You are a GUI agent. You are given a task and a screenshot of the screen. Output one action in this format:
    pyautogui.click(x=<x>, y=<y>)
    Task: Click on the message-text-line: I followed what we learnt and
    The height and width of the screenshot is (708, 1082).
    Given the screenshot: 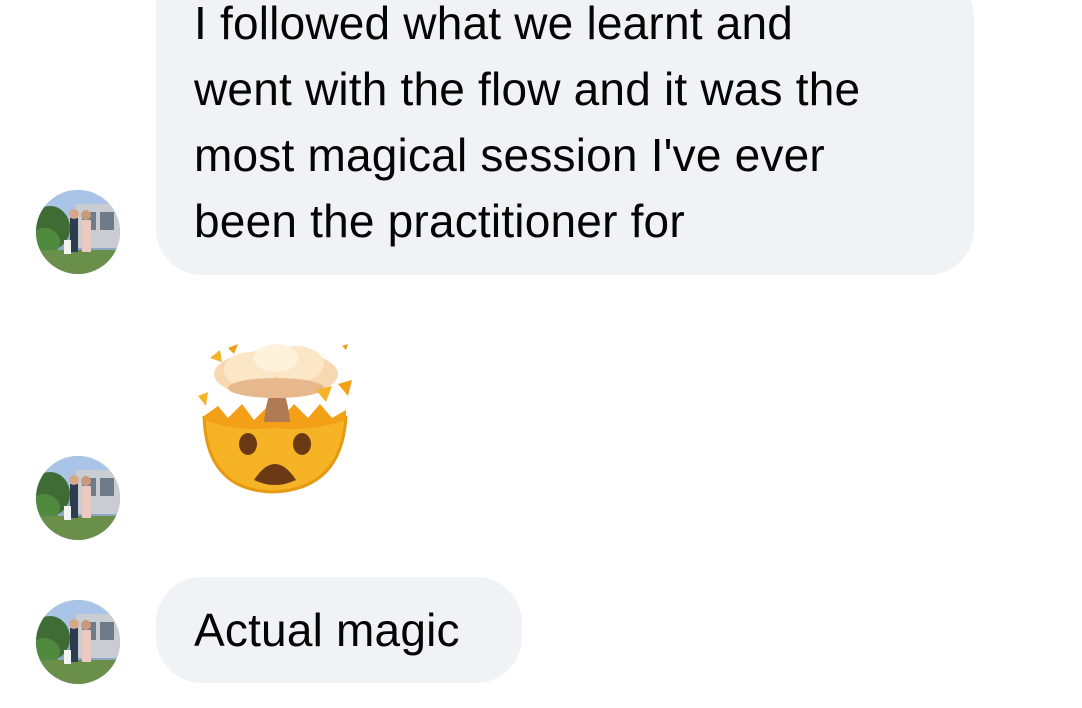 What is the action you would take?
    pyautogui.click(x=494, y=24)
    